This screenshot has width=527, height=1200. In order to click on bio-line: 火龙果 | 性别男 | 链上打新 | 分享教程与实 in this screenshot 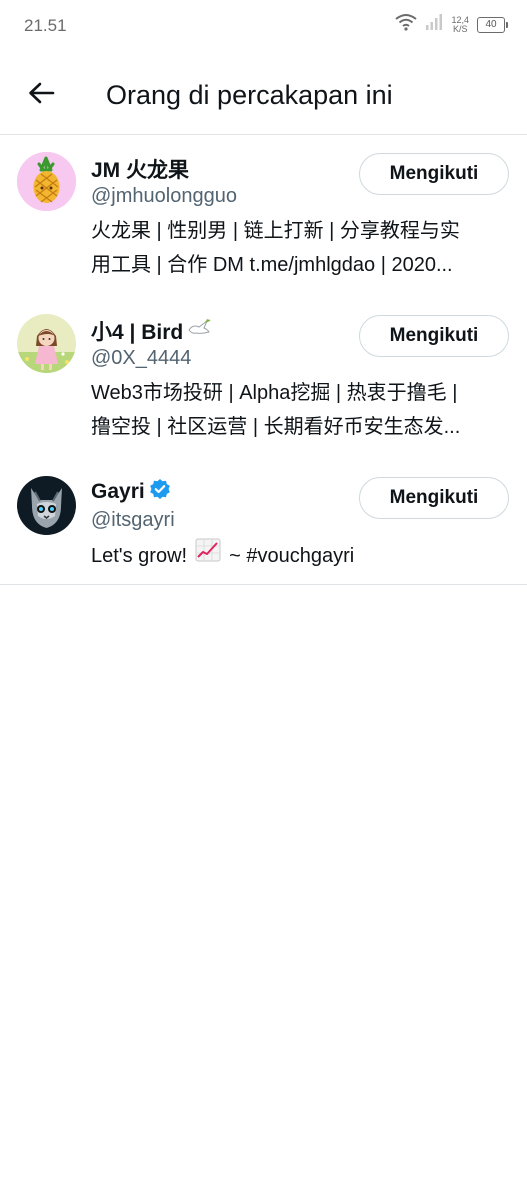, I will do `click(275, 231)`.